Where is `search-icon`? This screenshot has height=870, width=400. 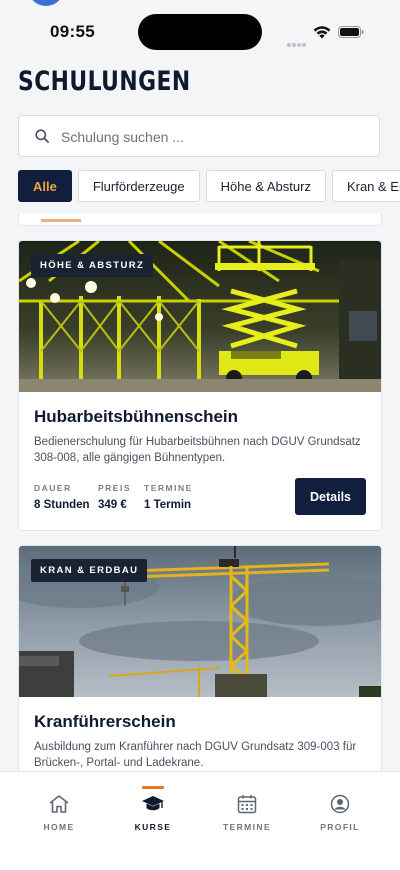 search-icon is located at coordinates (42, 136).